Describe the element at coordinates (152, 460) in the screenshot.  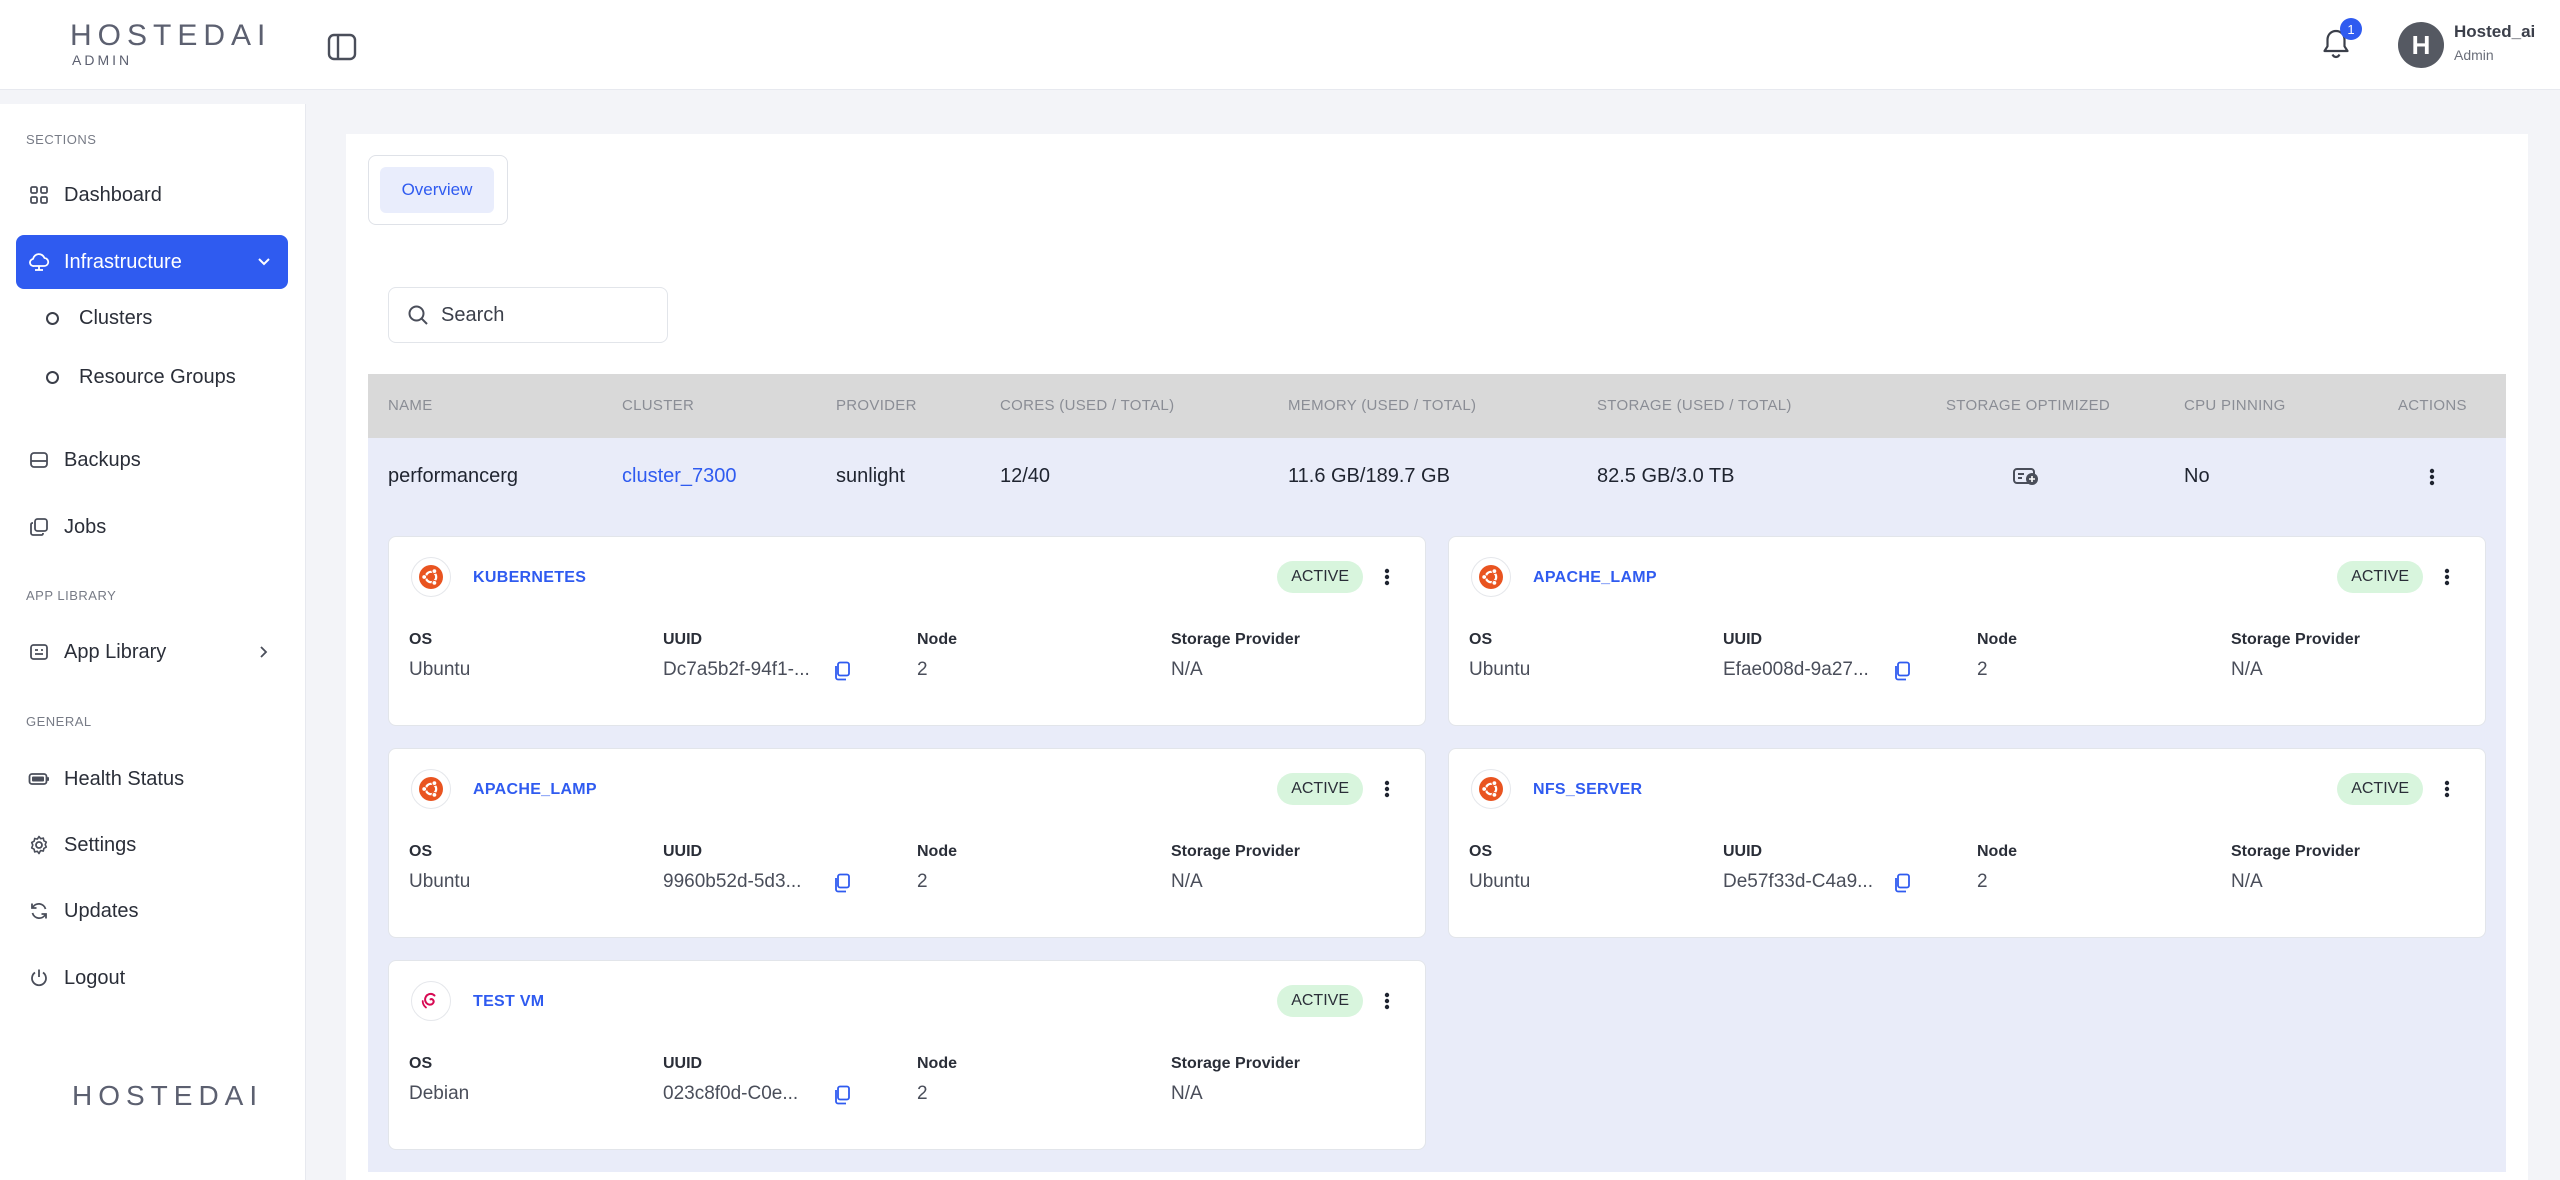
I see `sidebar-item-backups: Backups` at that location.